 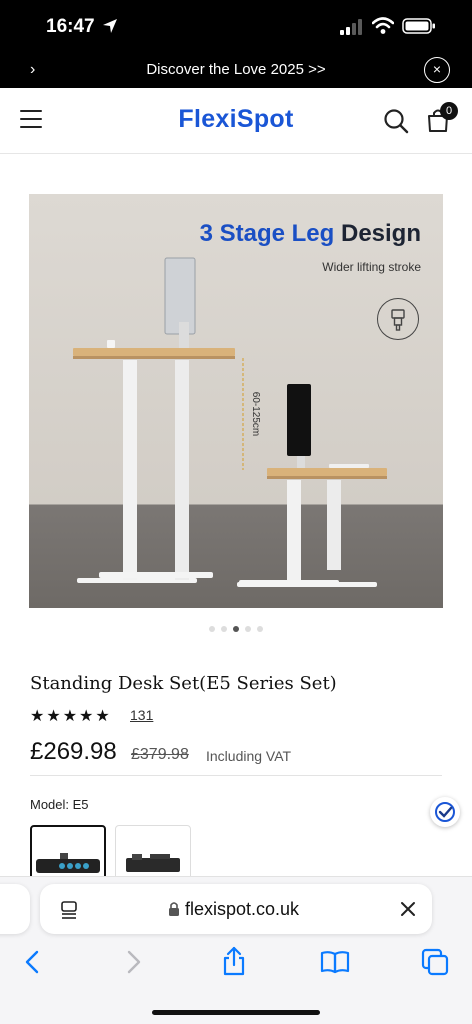 What do you see at coordinates (236, 26) in the screenshot?
I see `status-bar: 16:47` at bounding box center [236, 26].